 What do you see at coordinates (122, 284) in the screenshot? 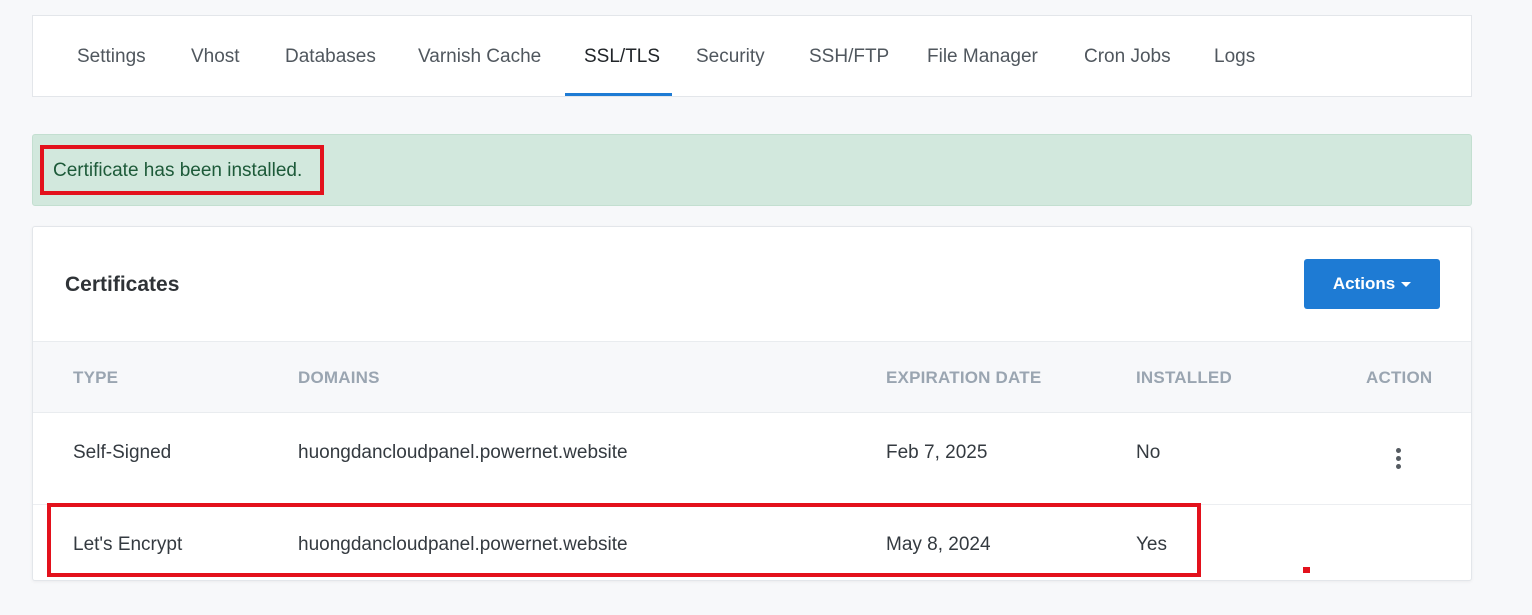
I see `card-title: Certificates` at bounding box center [122, 284].